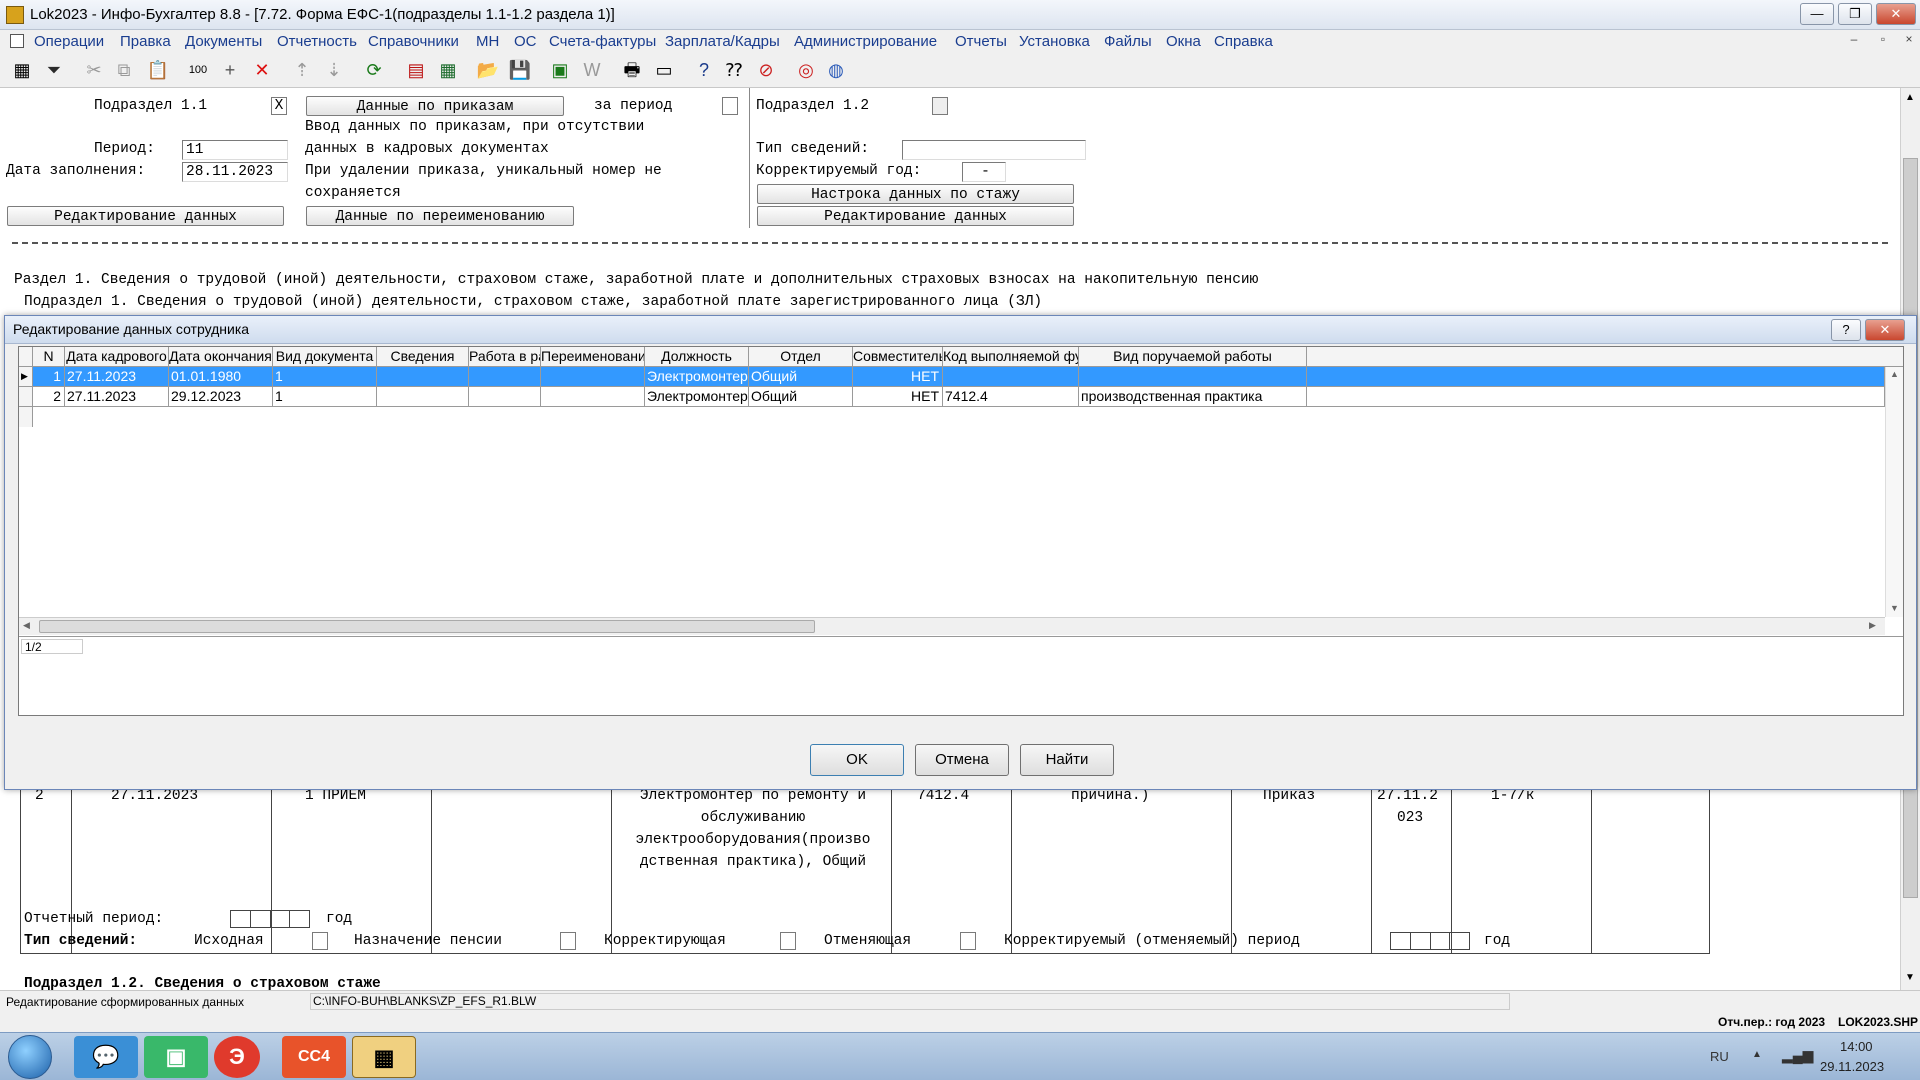 The height and width of the screenshot is (1080, 1920). Describe the element at coordinates (952, 626) in the screenshot. I see `grid-hscroll: ◀ ▶` at that location.